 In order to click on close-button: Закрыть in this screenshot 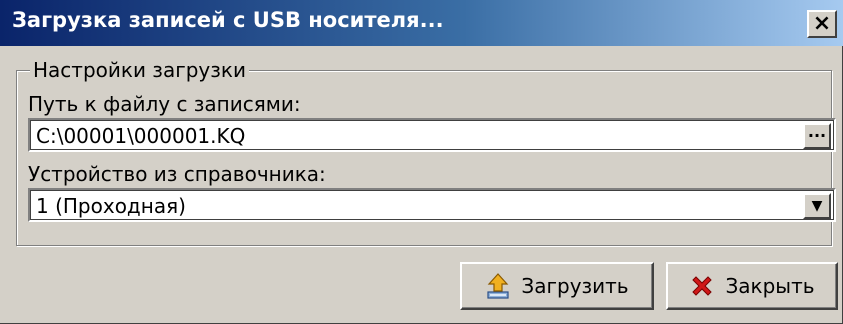, I will do `click(752, 286)`.